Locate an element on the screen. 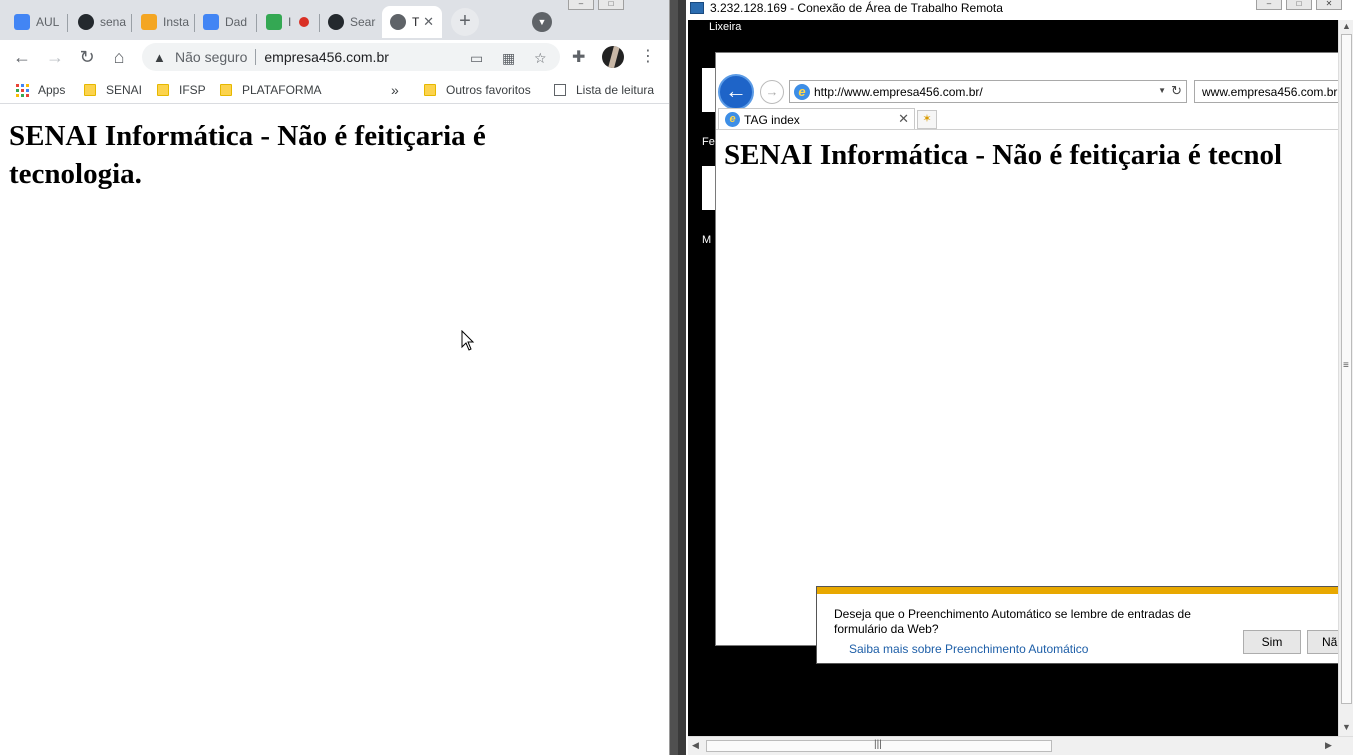 The height and width of the screenshot is (755, 1353). reload-icon: ↻ is located at coordinates (87, 57).